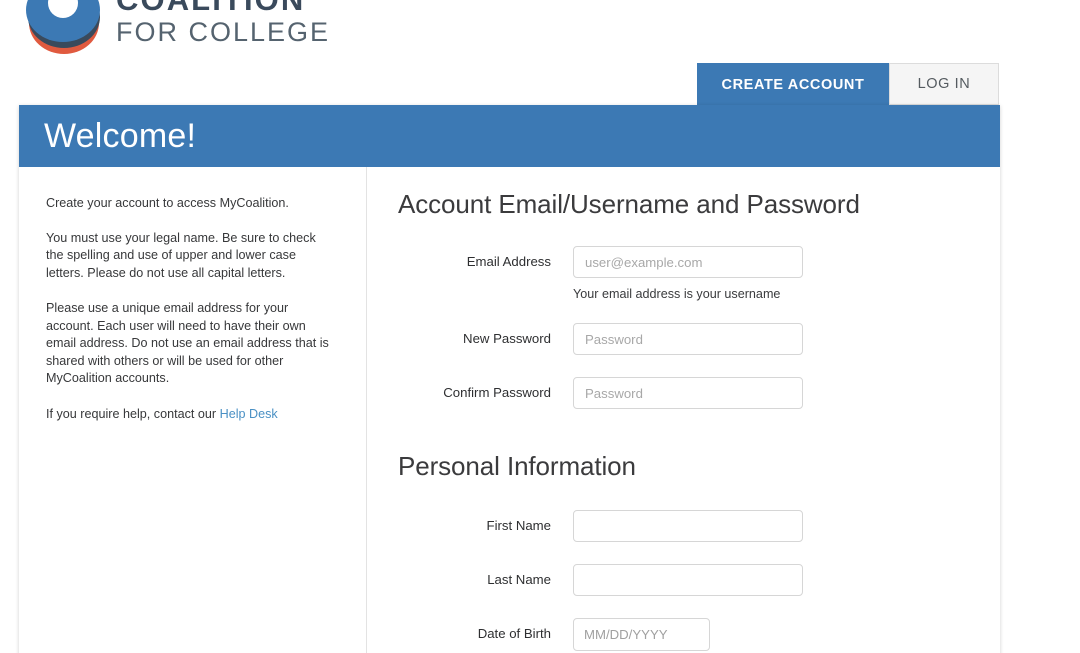  I want to click on field-row-first-name: First Name, so click(699, 526).